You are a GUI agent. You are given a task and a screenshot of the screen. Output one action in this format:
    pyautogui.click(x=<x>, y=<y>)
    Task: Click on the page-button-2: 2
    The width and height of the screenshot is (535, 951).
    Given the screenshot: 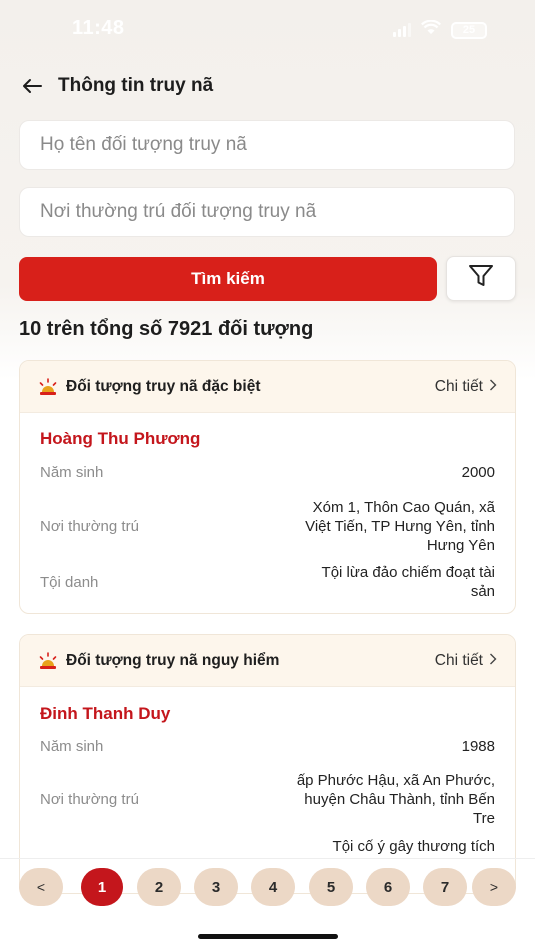 What is the action you would take?
    pyautogui.click(x=159, y=887)
    